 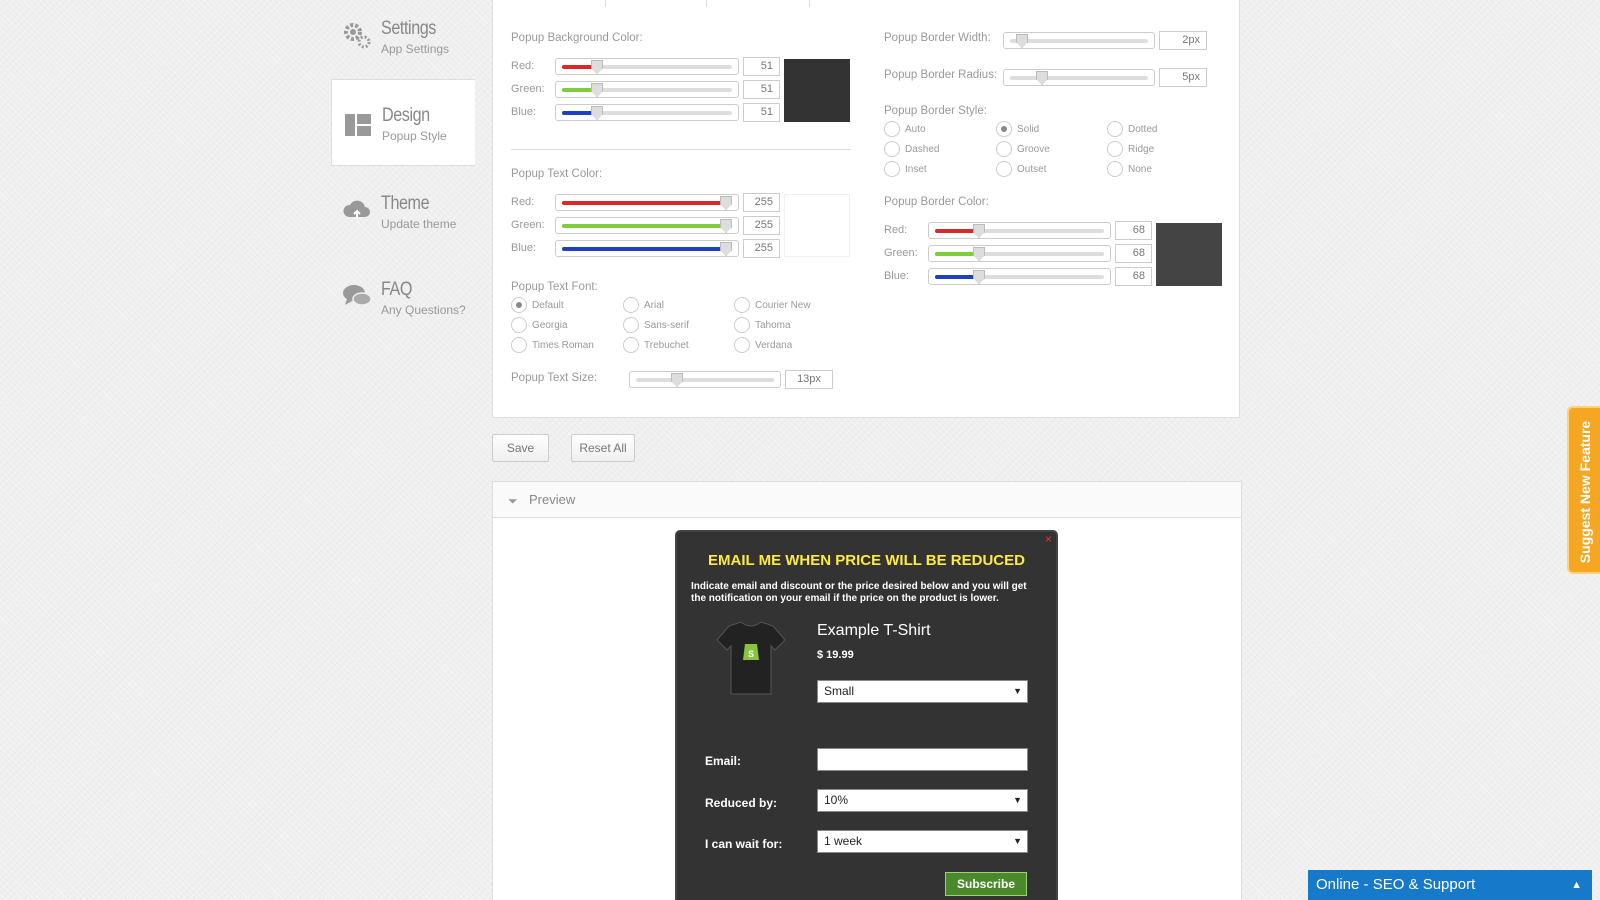 What do you see at coordinates (809, 379) in the screenshot?
I see `text-size-value: 13px` at bounding box center [809, 379].